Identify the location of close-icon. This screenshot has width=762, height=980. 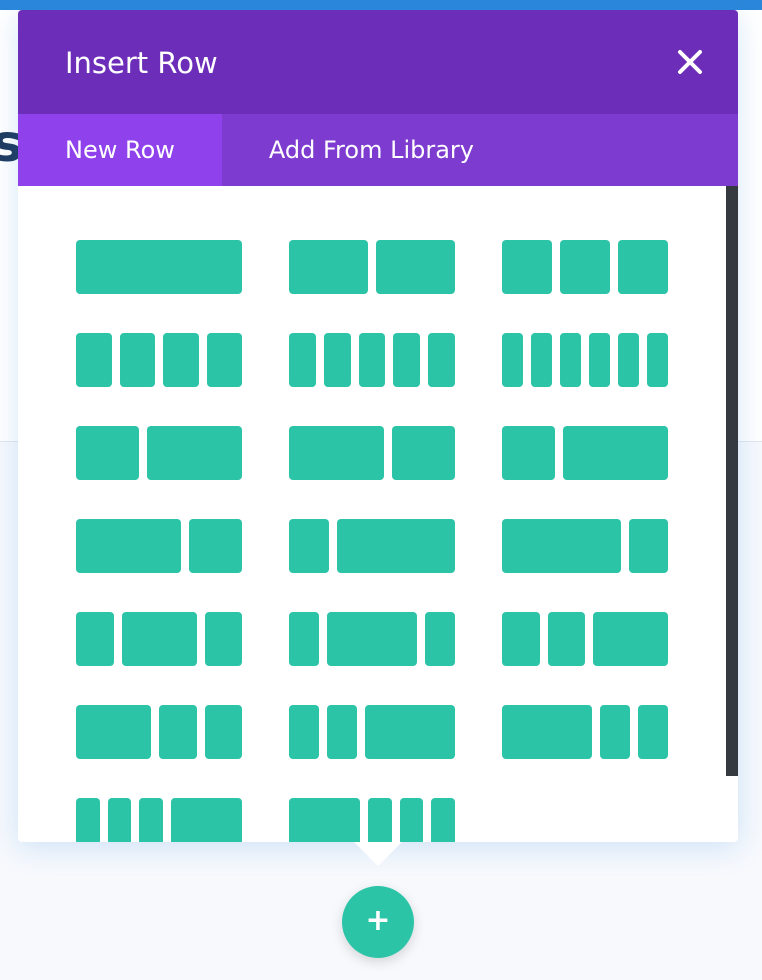
(690, 62).